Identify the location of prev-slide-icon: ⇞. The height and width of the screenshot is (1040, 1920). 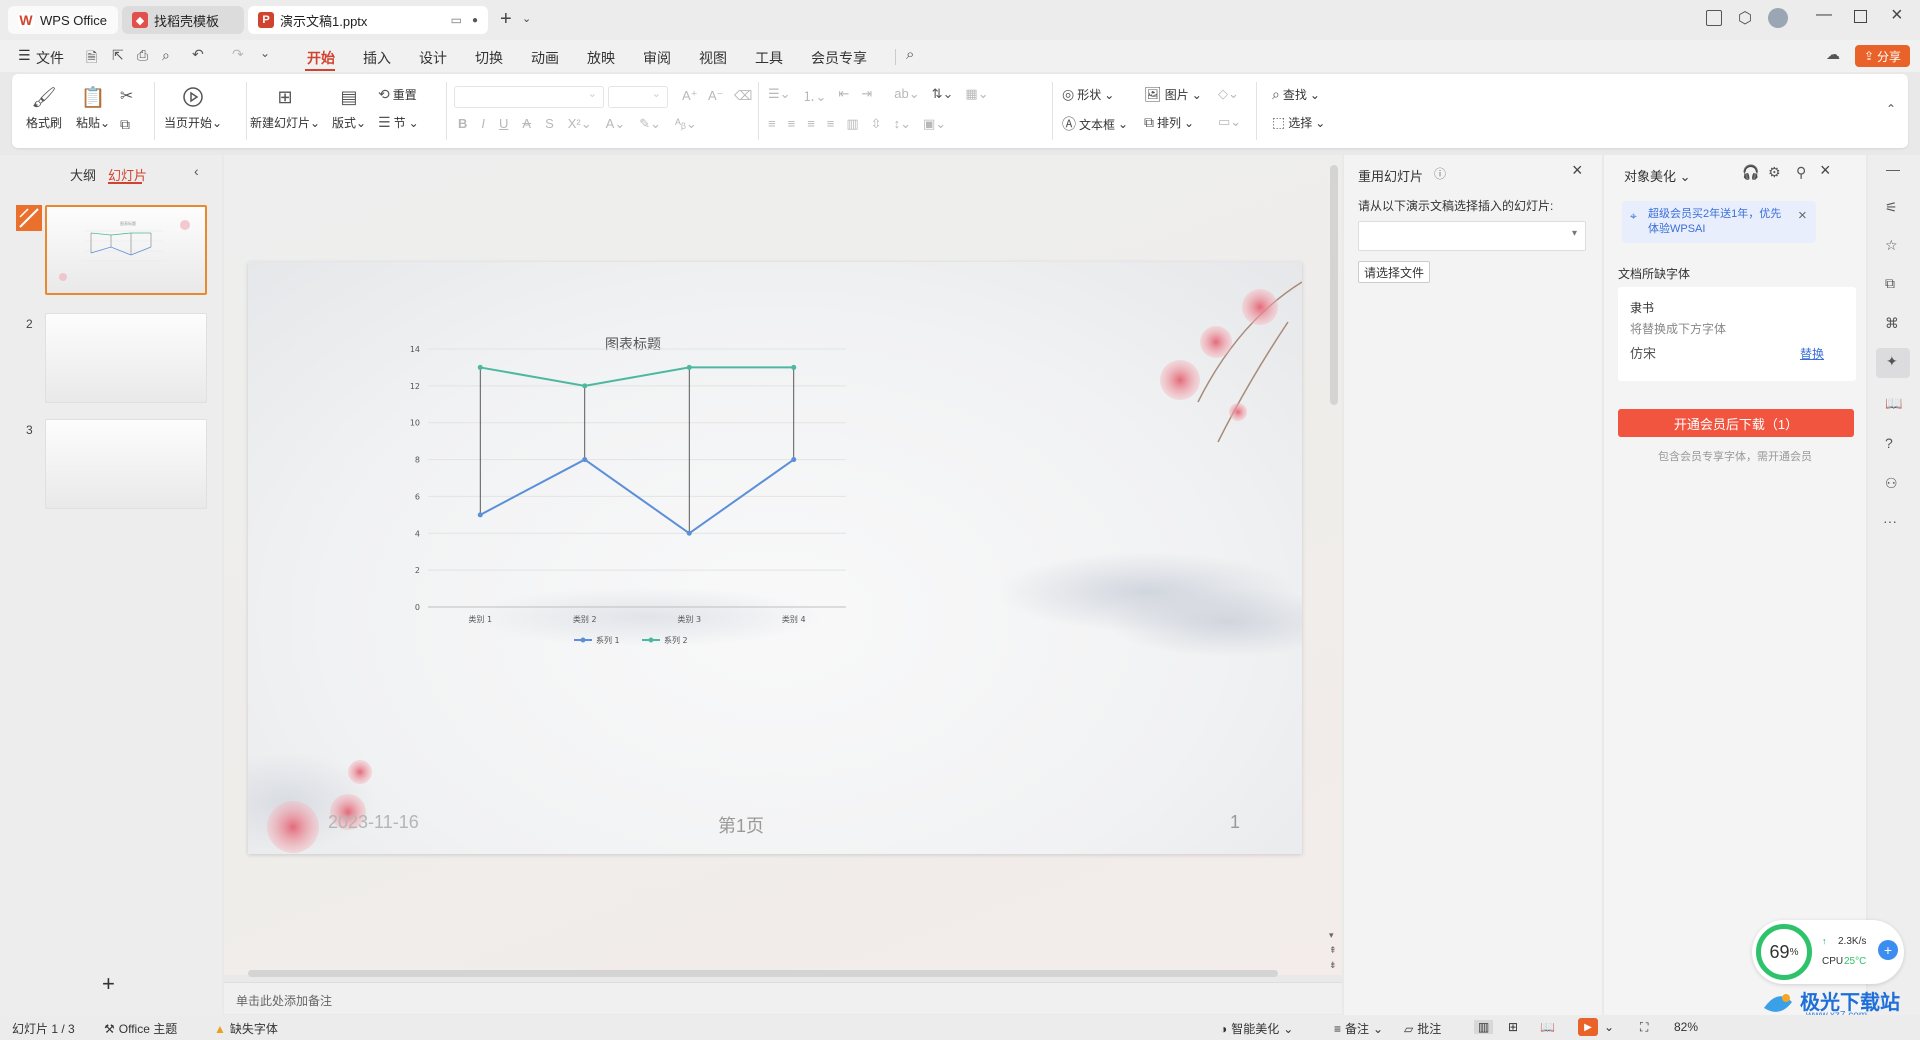
(1333, 950).